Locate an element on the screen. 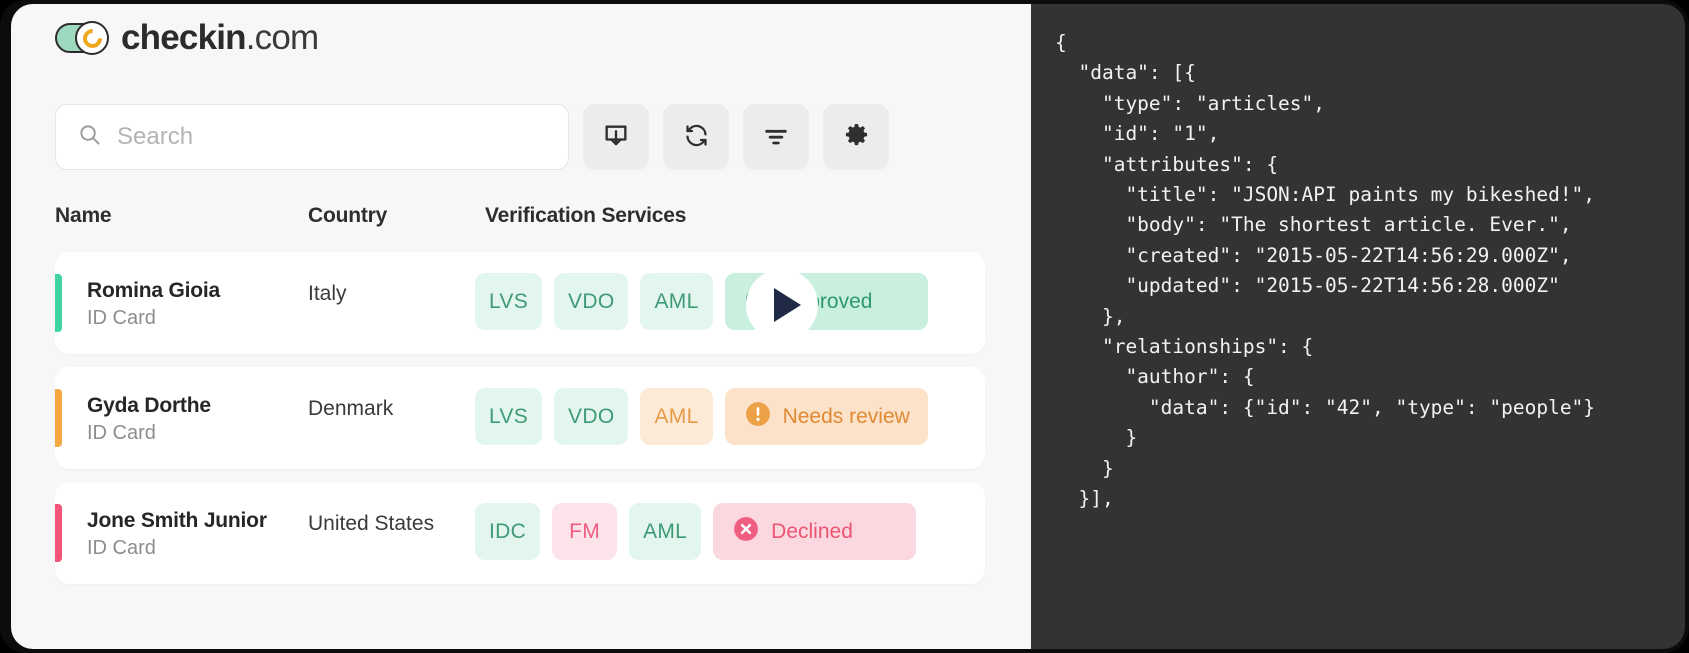  cell-services: IDC FM AML Declined is located at coordinates (696, 531).